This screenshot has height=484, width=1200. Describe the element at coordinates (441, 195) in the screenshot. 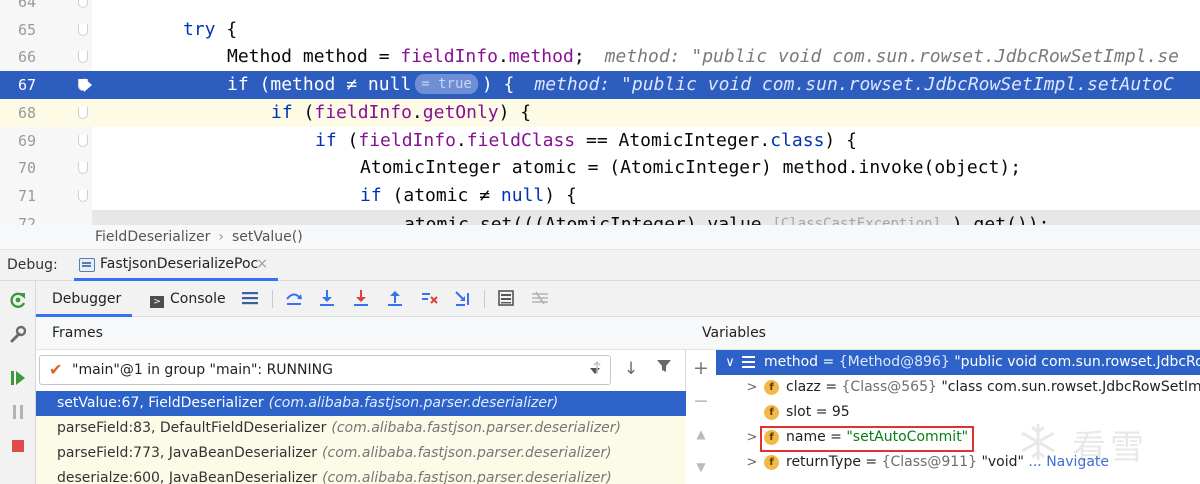

I see `code-token: (atomic ≠` at that location.